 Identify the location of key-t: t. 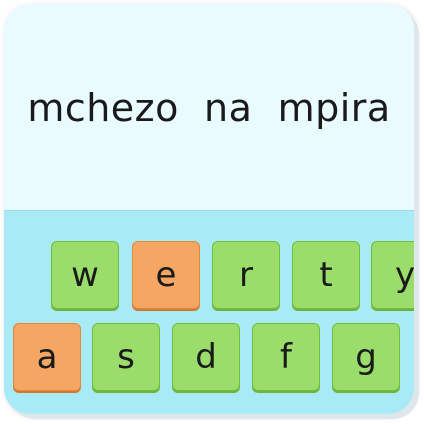
(326, 275).